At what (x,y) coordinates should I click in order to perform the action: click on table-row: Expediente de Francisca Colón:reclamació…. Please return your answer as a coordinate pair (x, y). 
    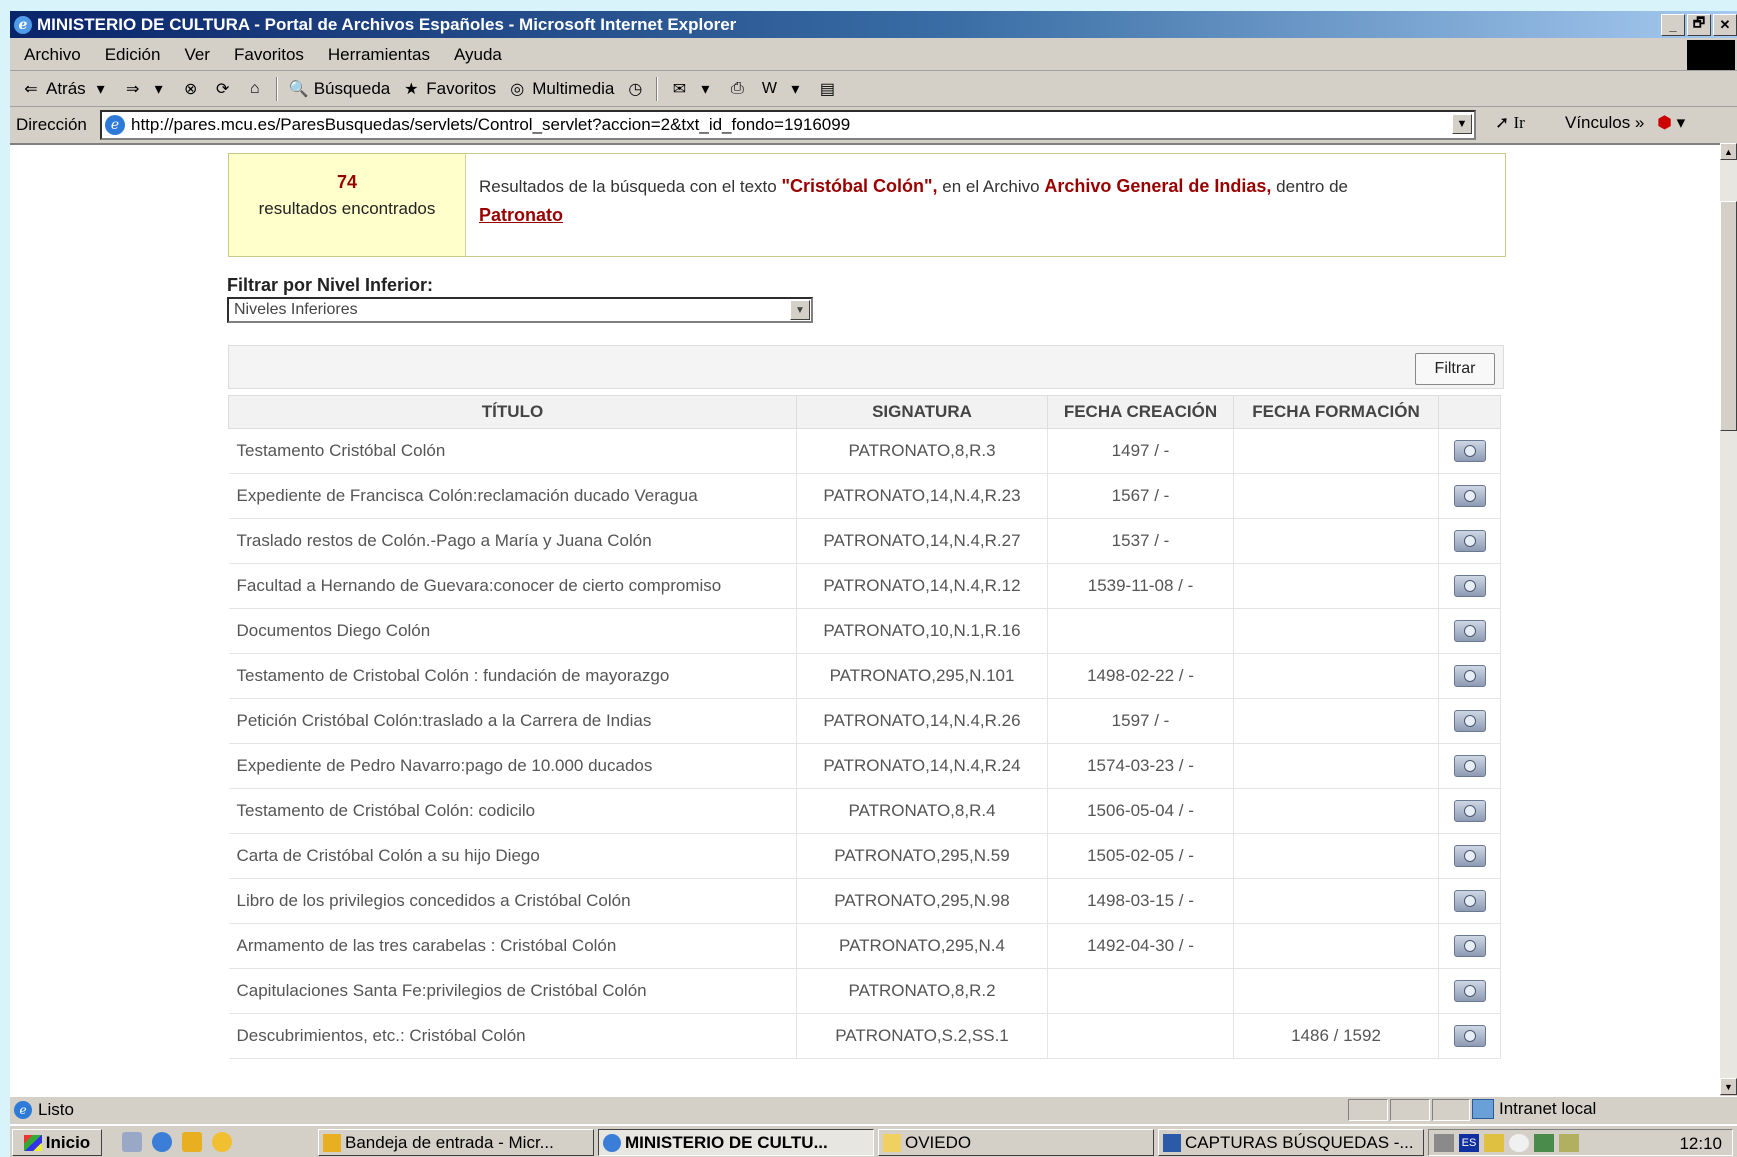
    Looking at the image, I should click on (864, 496).